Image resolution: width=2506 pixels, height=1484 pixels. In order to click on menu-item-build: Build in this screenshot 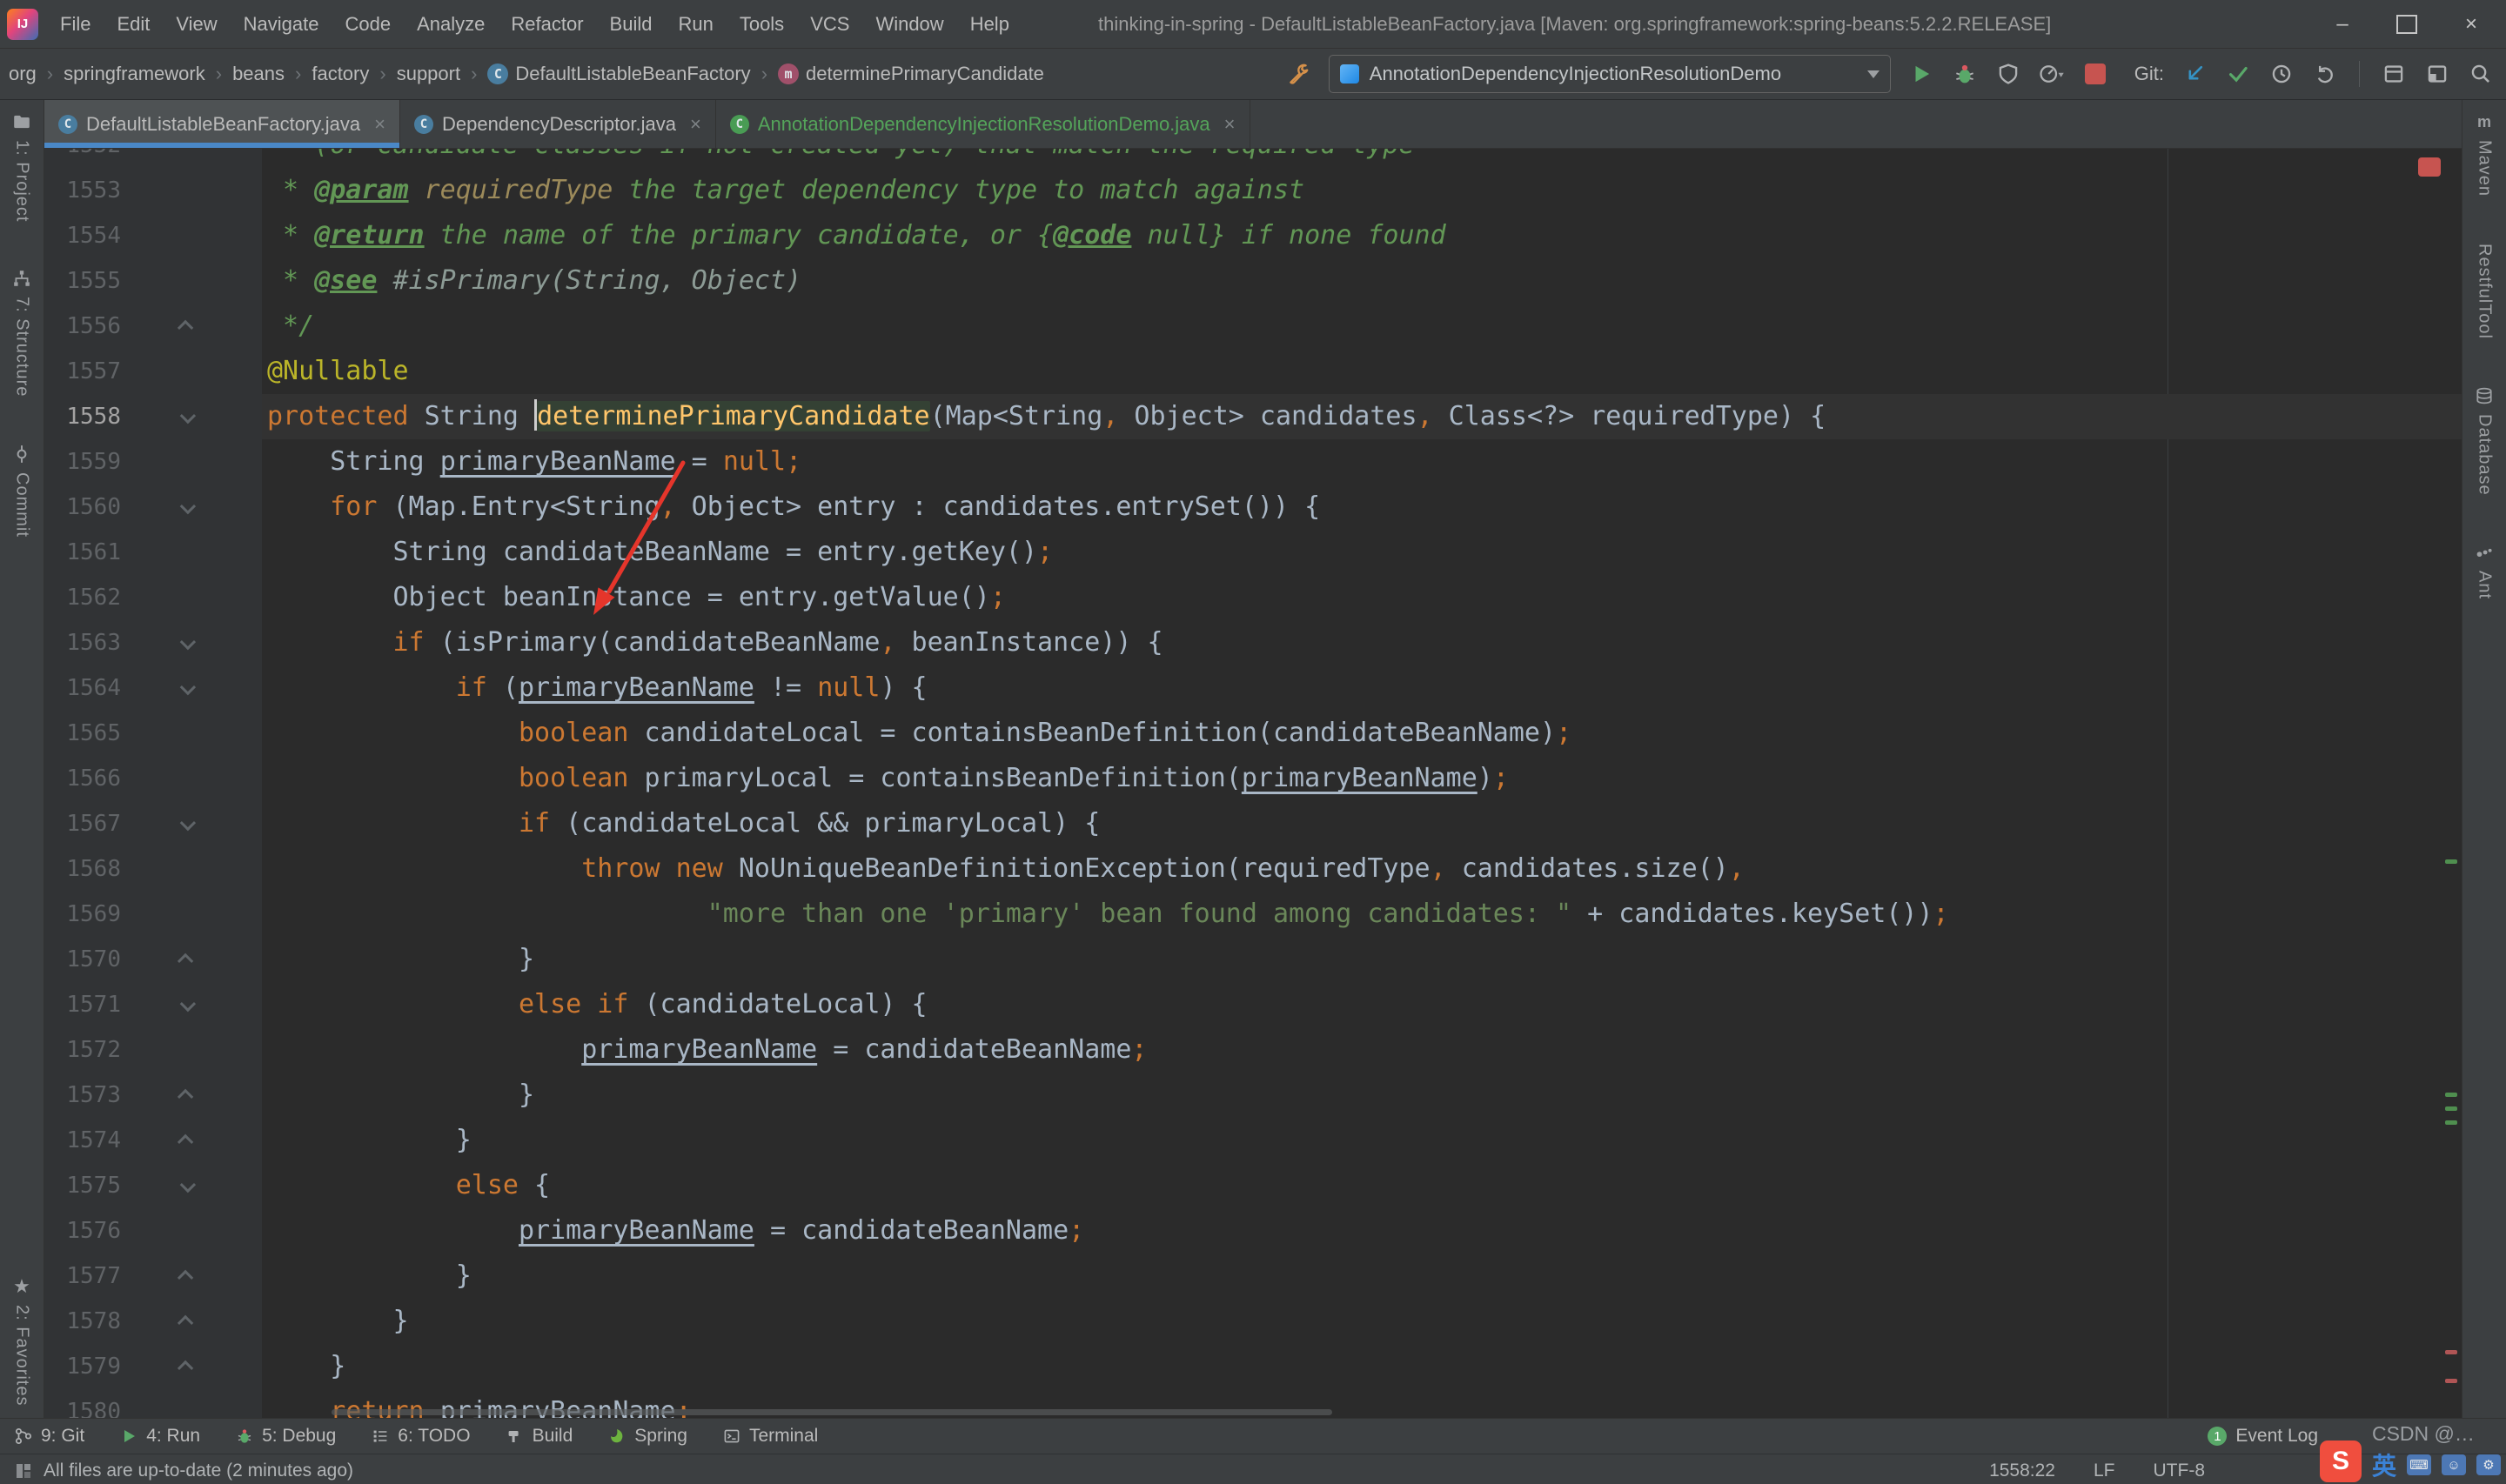, I will do `click(631, 24)`.